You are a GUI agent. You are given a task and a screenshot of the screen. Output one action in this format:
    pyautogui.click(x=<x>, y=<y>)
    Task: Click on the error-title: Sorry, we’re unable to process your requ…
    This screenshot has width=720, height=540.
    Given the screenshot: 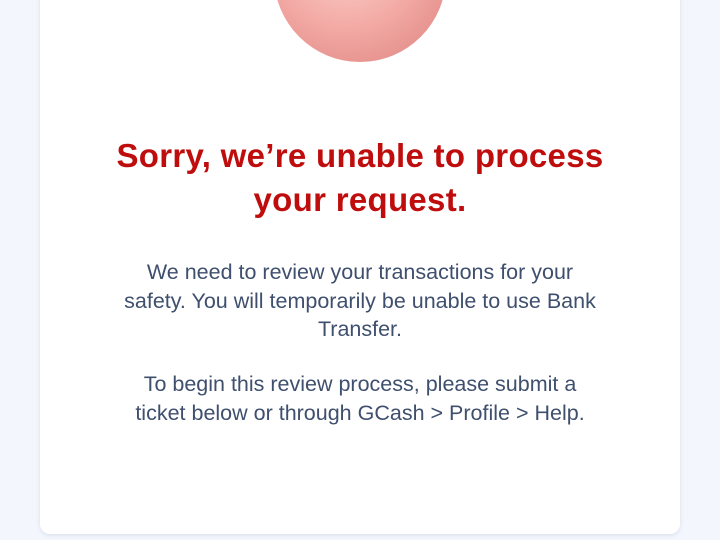 What is the action you would take?
    pyautogui.click(x=360, y=177)
    